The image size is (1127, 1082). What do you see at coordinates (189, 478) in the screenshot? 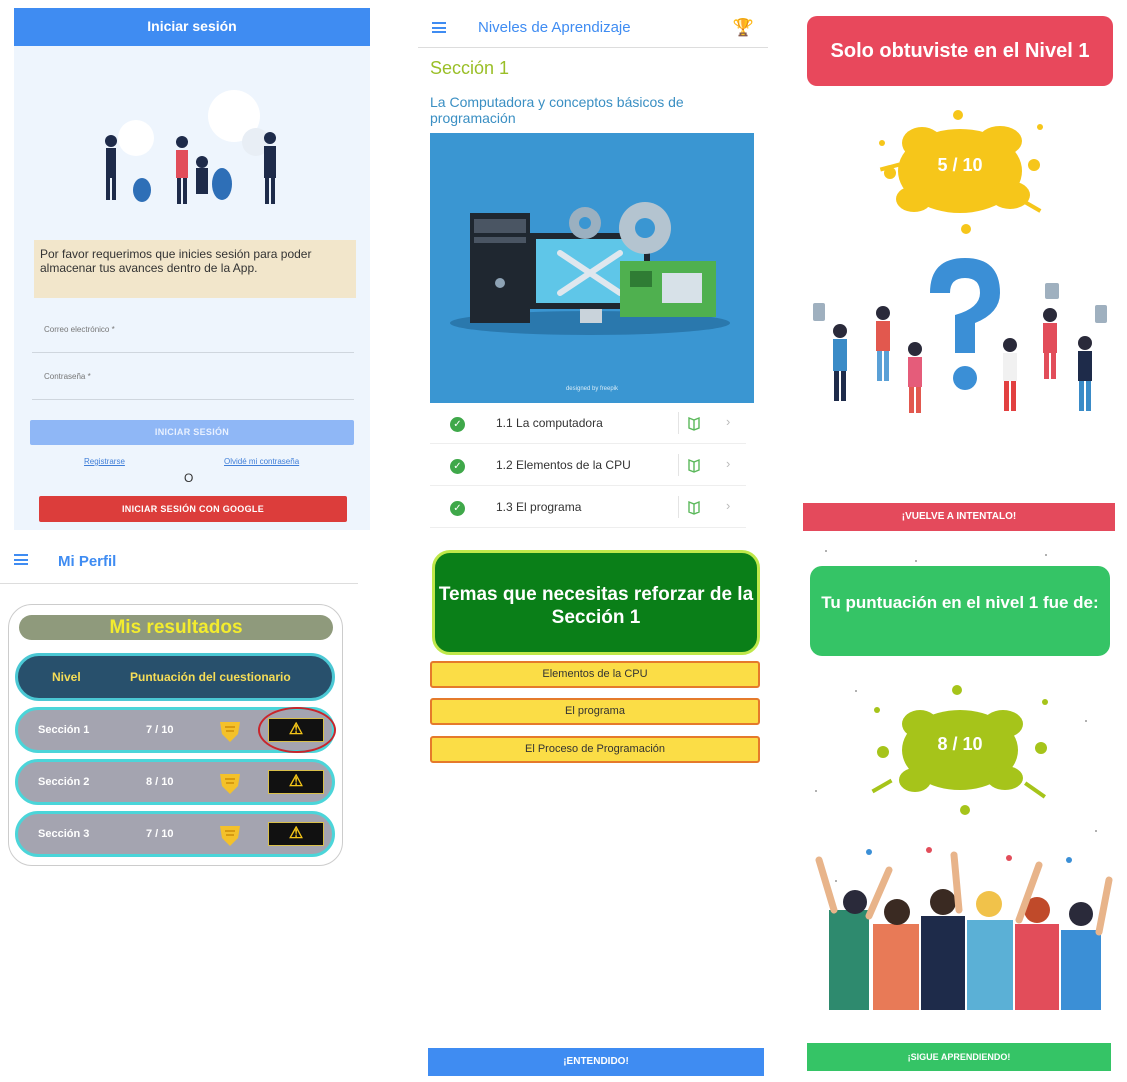
I see `or-separator: O` at bounding box center [189, 478].